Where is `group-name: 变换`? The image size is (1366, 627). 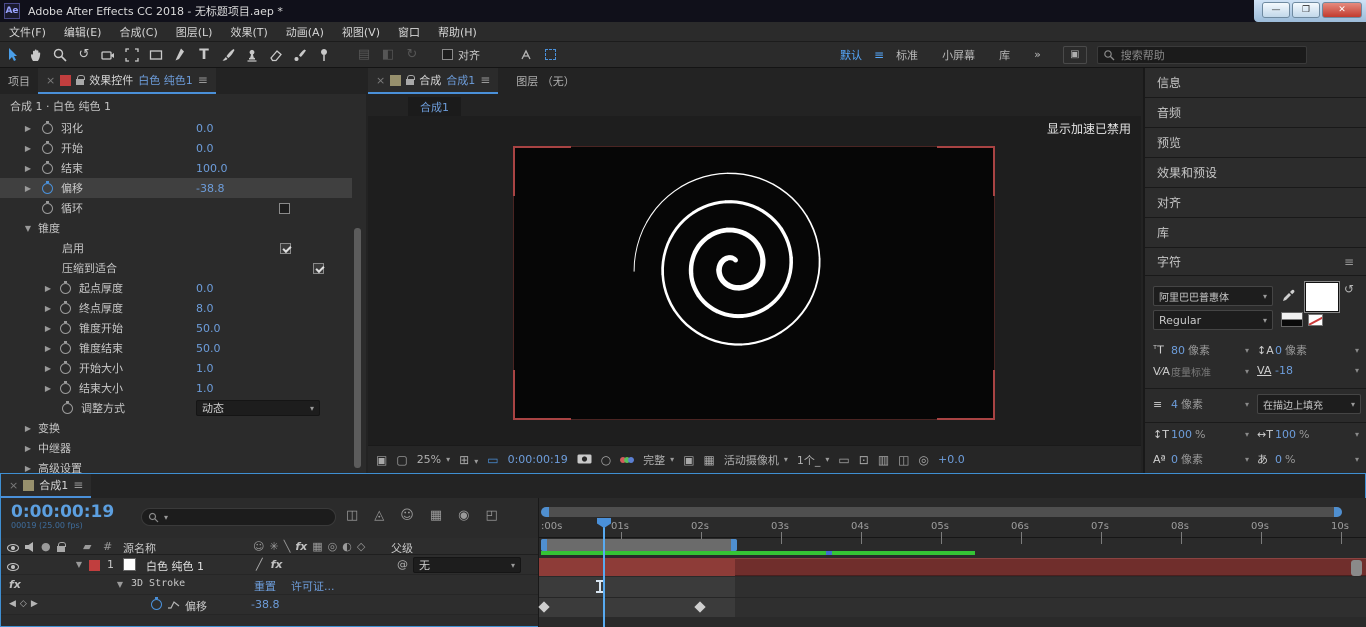
group-name: 变换 is located at coordinates (49, 428).